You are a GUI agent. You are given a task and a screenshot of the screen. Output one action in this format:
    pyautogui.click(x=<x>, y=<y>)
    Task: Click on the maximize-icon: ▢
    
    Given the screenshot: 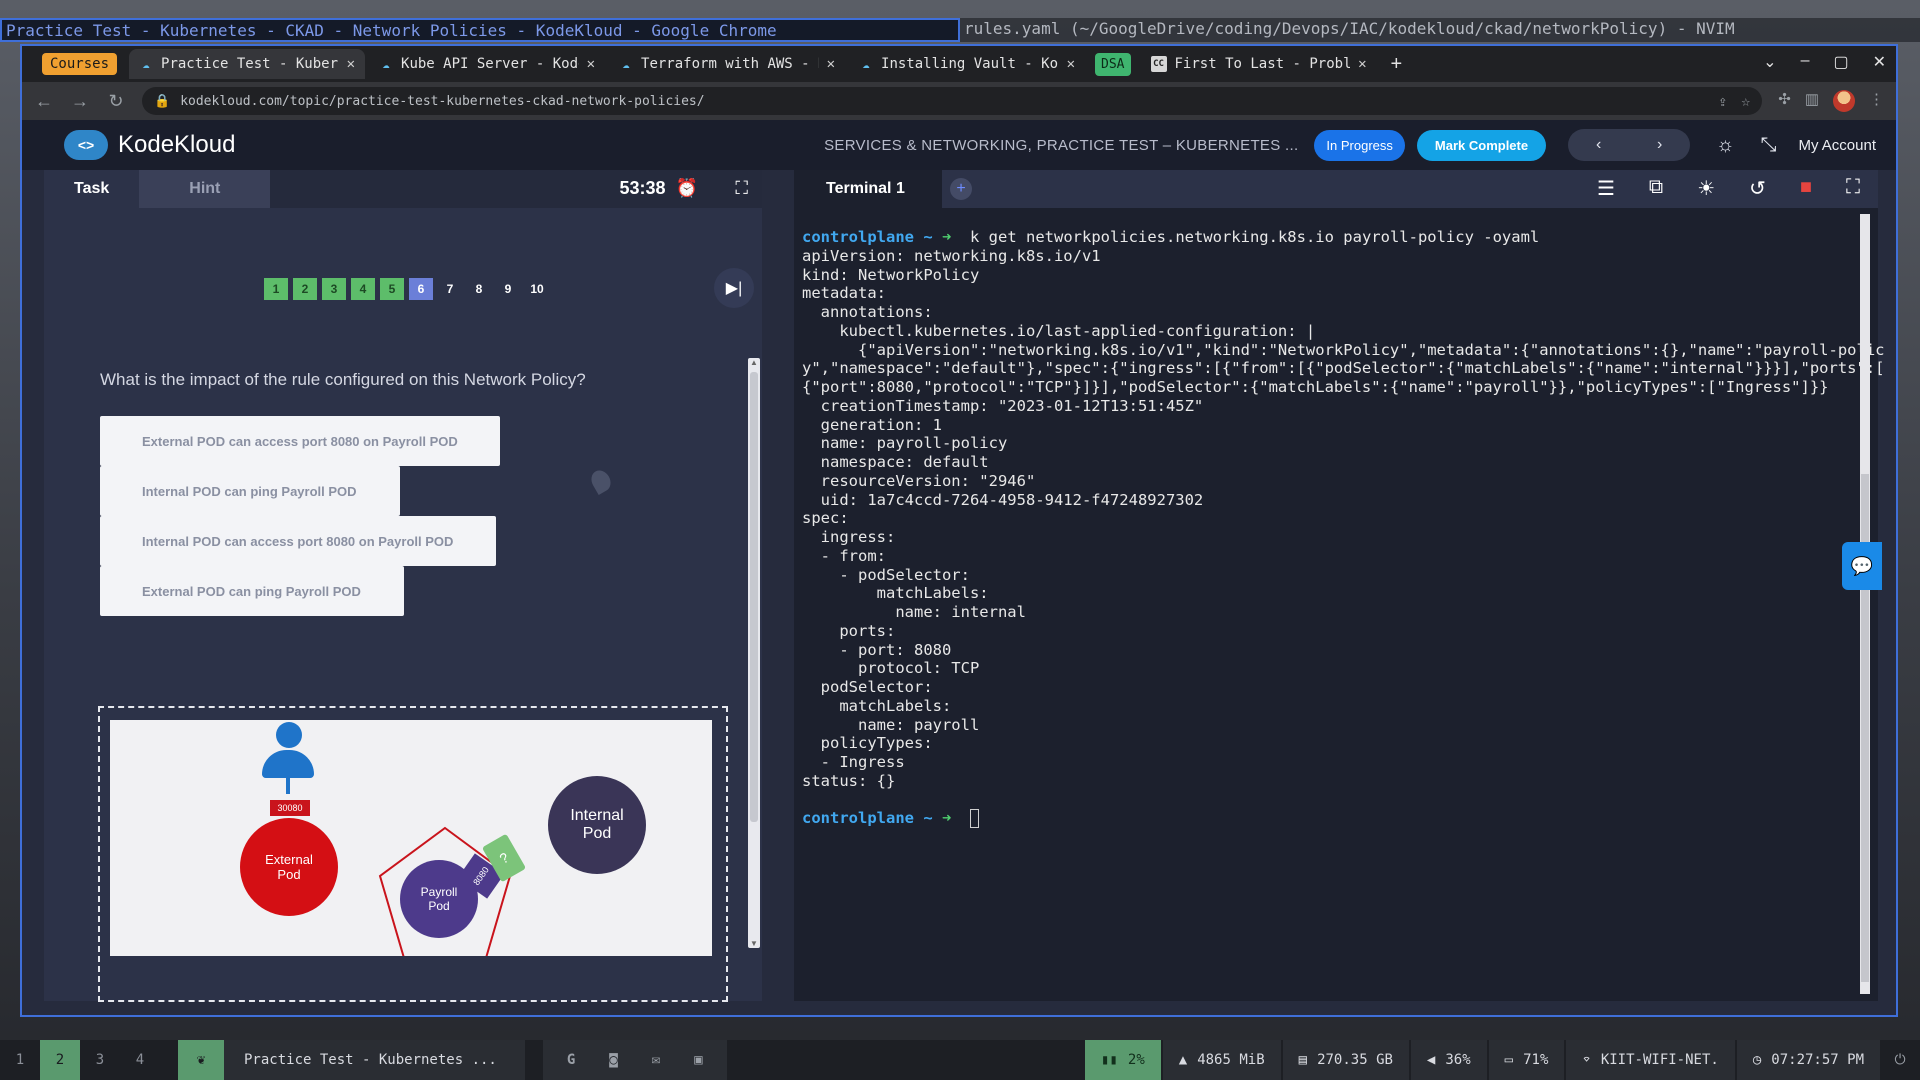 What is the action you would take?
    pyautogui.click(x=1840, y=62)
    